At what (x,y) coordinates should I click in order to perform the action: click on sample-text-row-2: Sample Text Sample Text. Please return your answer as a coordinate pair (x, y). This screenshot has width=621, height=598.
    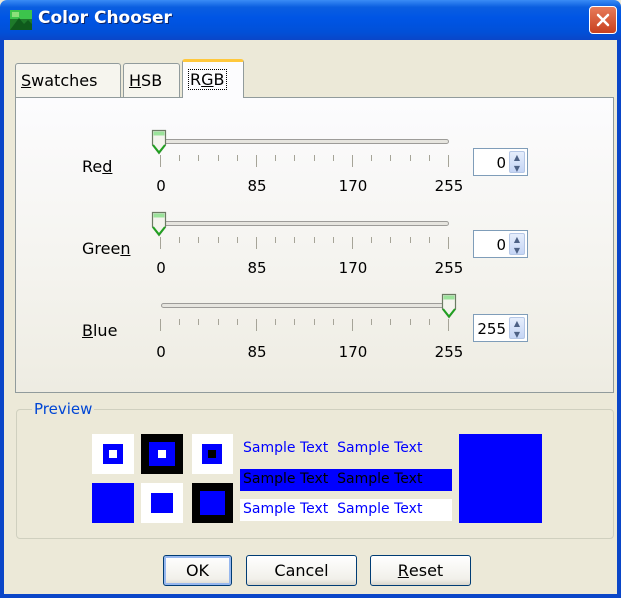
    Looking at the image, I should click on (346, 480).